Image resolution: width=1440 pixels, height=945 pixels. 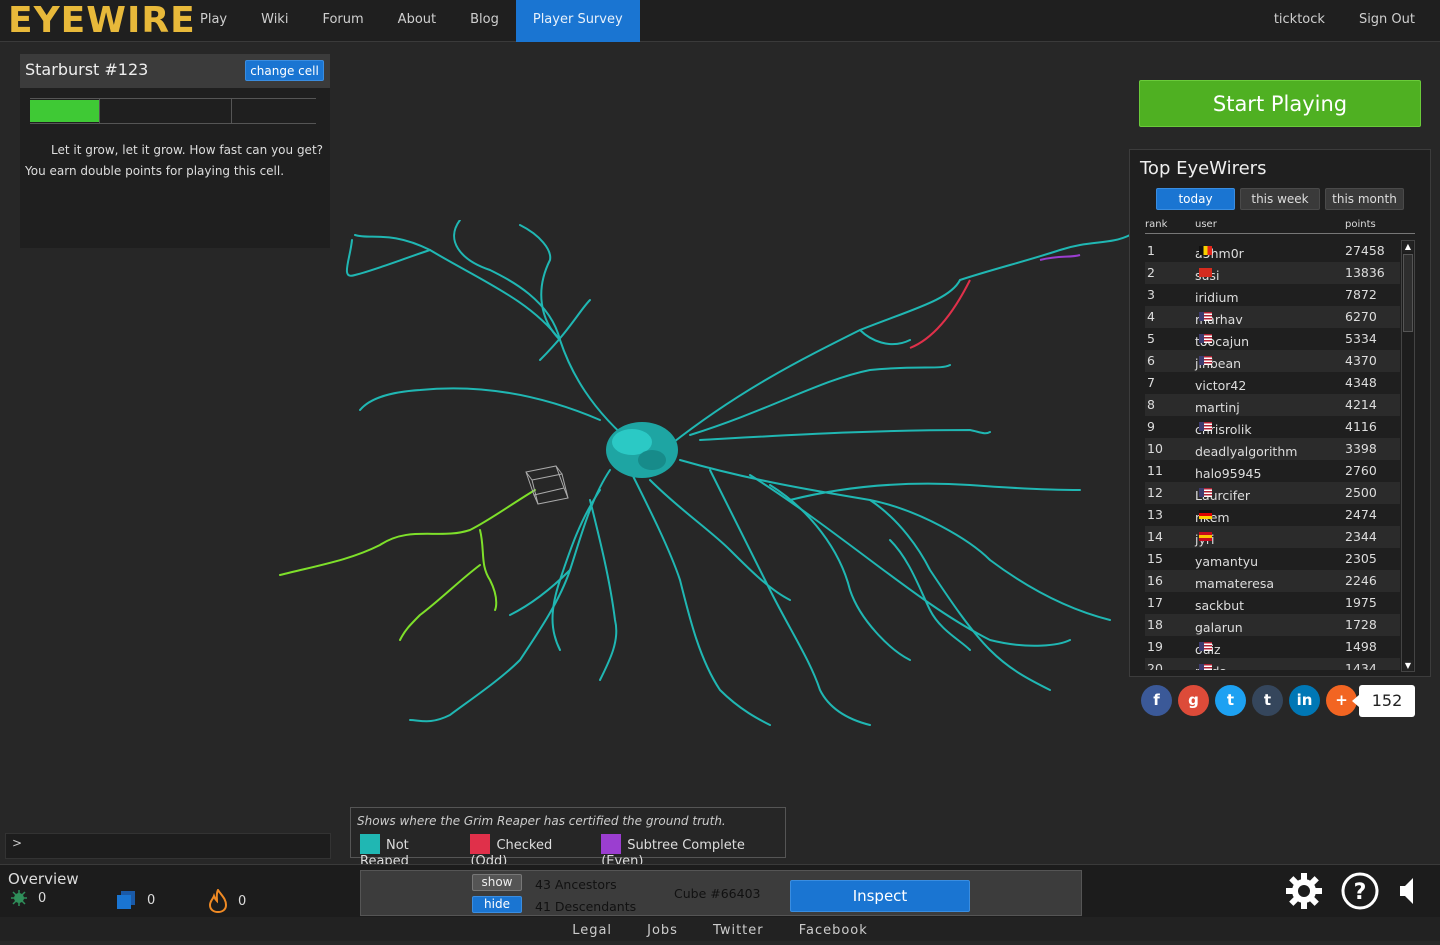 I want to click on nav-blog: Blog, so click(x=484, y=21).